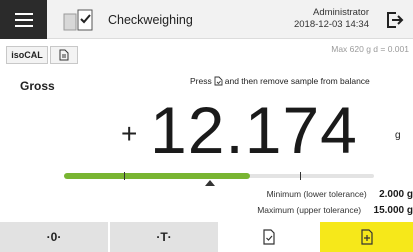  What do you see at coordinates (37, 86) in the screenshot?
I see `mode-label: Gross` at bounding box center [37, 86].